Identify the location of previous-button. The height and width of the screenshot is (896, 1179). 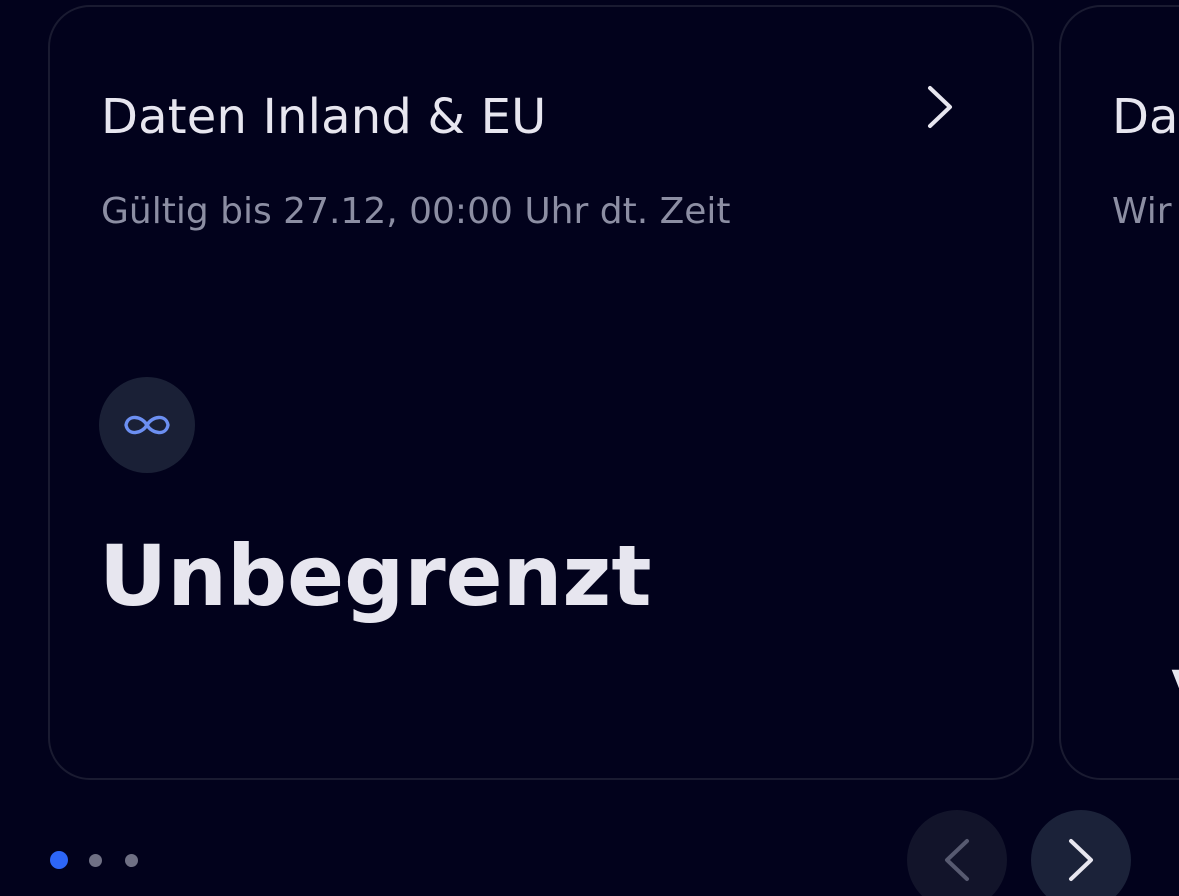
(957, 853).